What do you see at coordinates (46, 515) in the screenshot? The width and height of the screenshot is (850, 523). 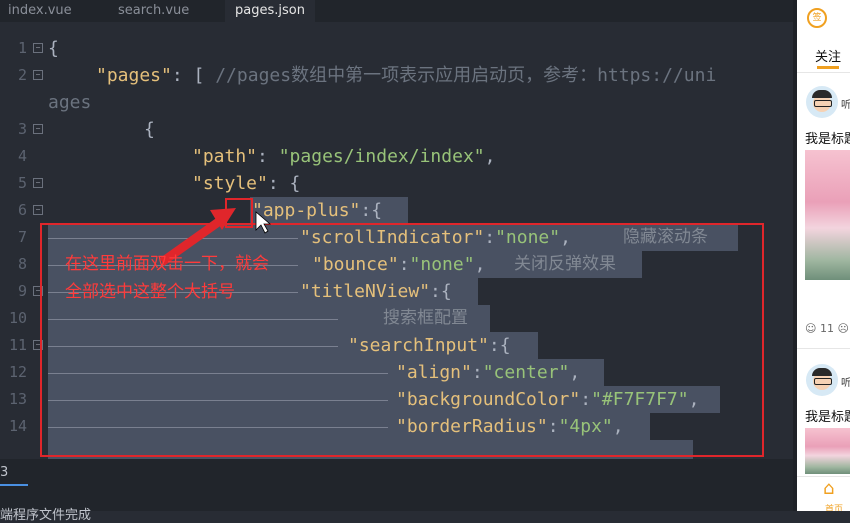 I see `console-message: 端程序文件完成` at bounding box center [46, 515].